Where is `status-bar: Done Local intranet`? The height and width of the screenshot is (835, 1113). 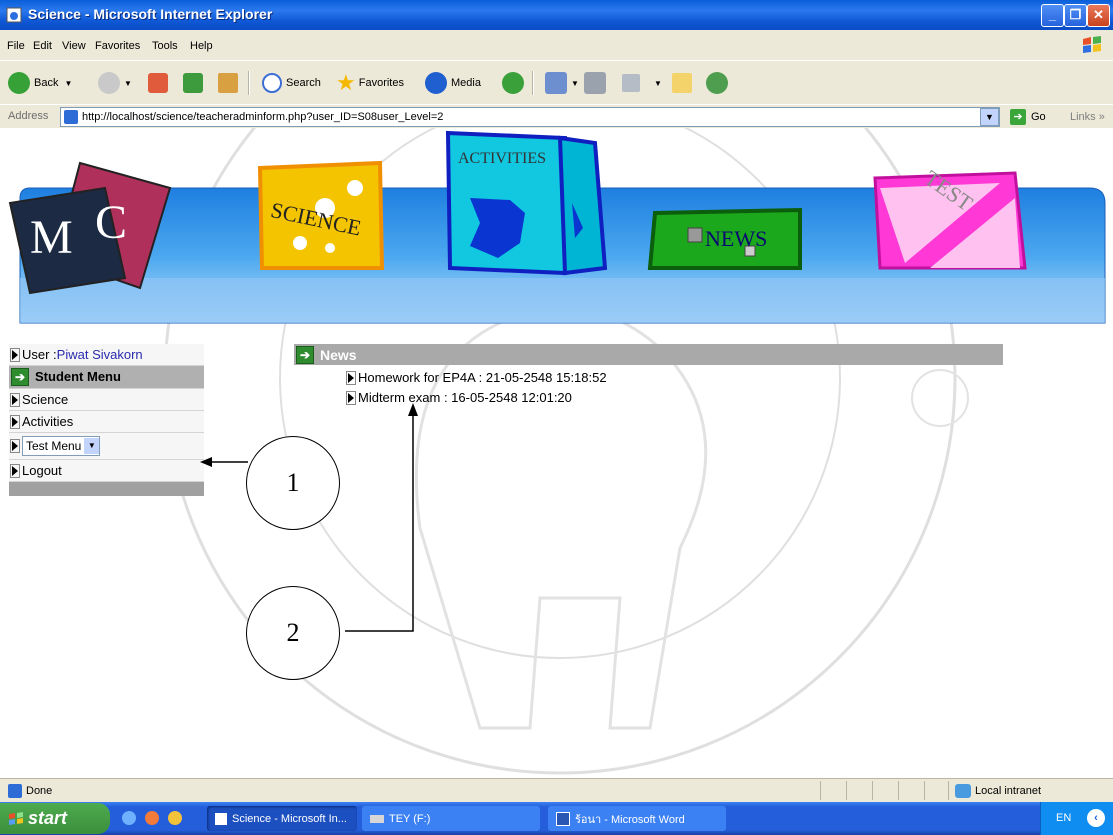 status-bar: Done Local intranet is located at coordinates (556, 790).